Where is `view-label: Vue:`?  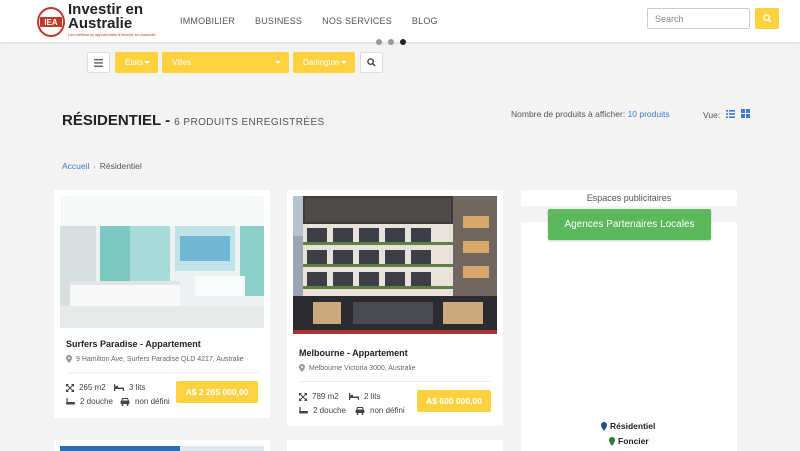 view-label: Vue: is located at coordinates (712, 114).